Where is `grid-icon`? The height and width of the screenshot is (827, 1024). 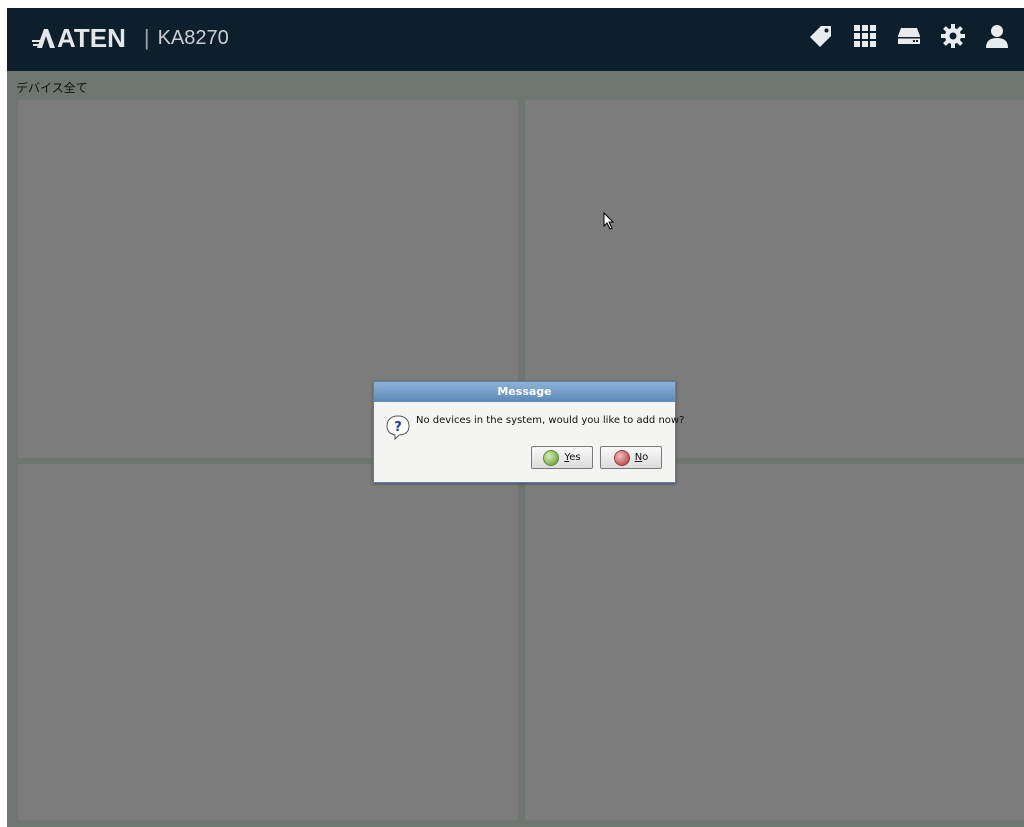 grid-icon is located at coordinates (865, 36).